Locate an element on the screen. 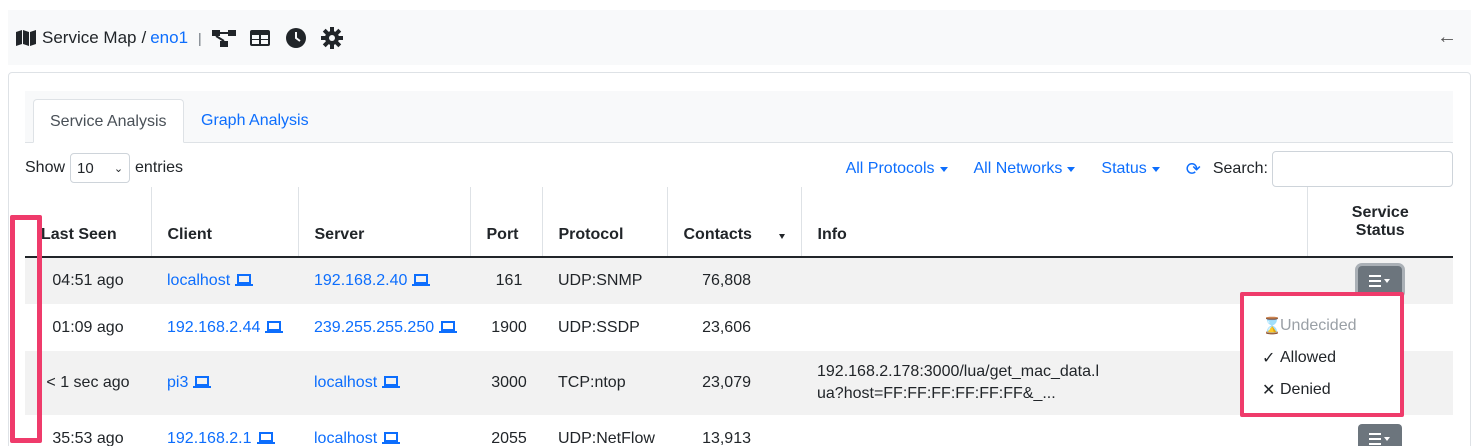 The width and height of the screenshot is (1479, 446). refresh-icon: ⟳ is located at coordinates (1193, 169).